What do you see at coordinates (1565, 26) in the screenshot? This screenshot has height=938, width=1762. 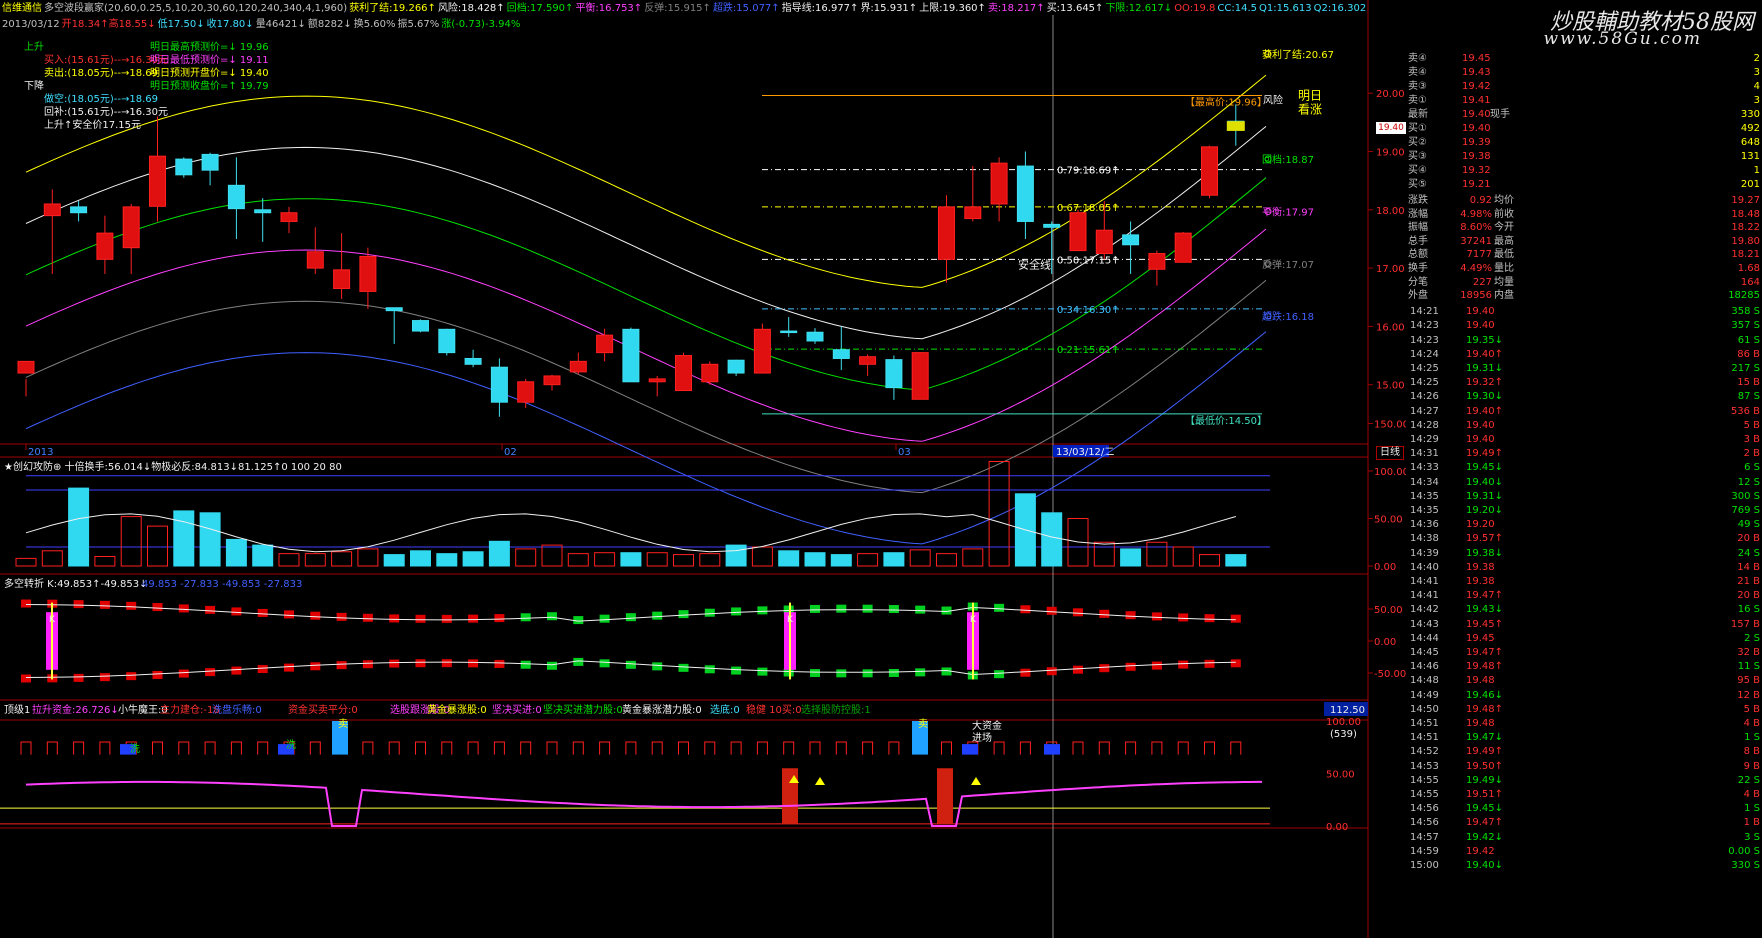 I see `watermark: 炒股輔助教材58股网 www.58Gu.com` at bounding box center [1565, 26].